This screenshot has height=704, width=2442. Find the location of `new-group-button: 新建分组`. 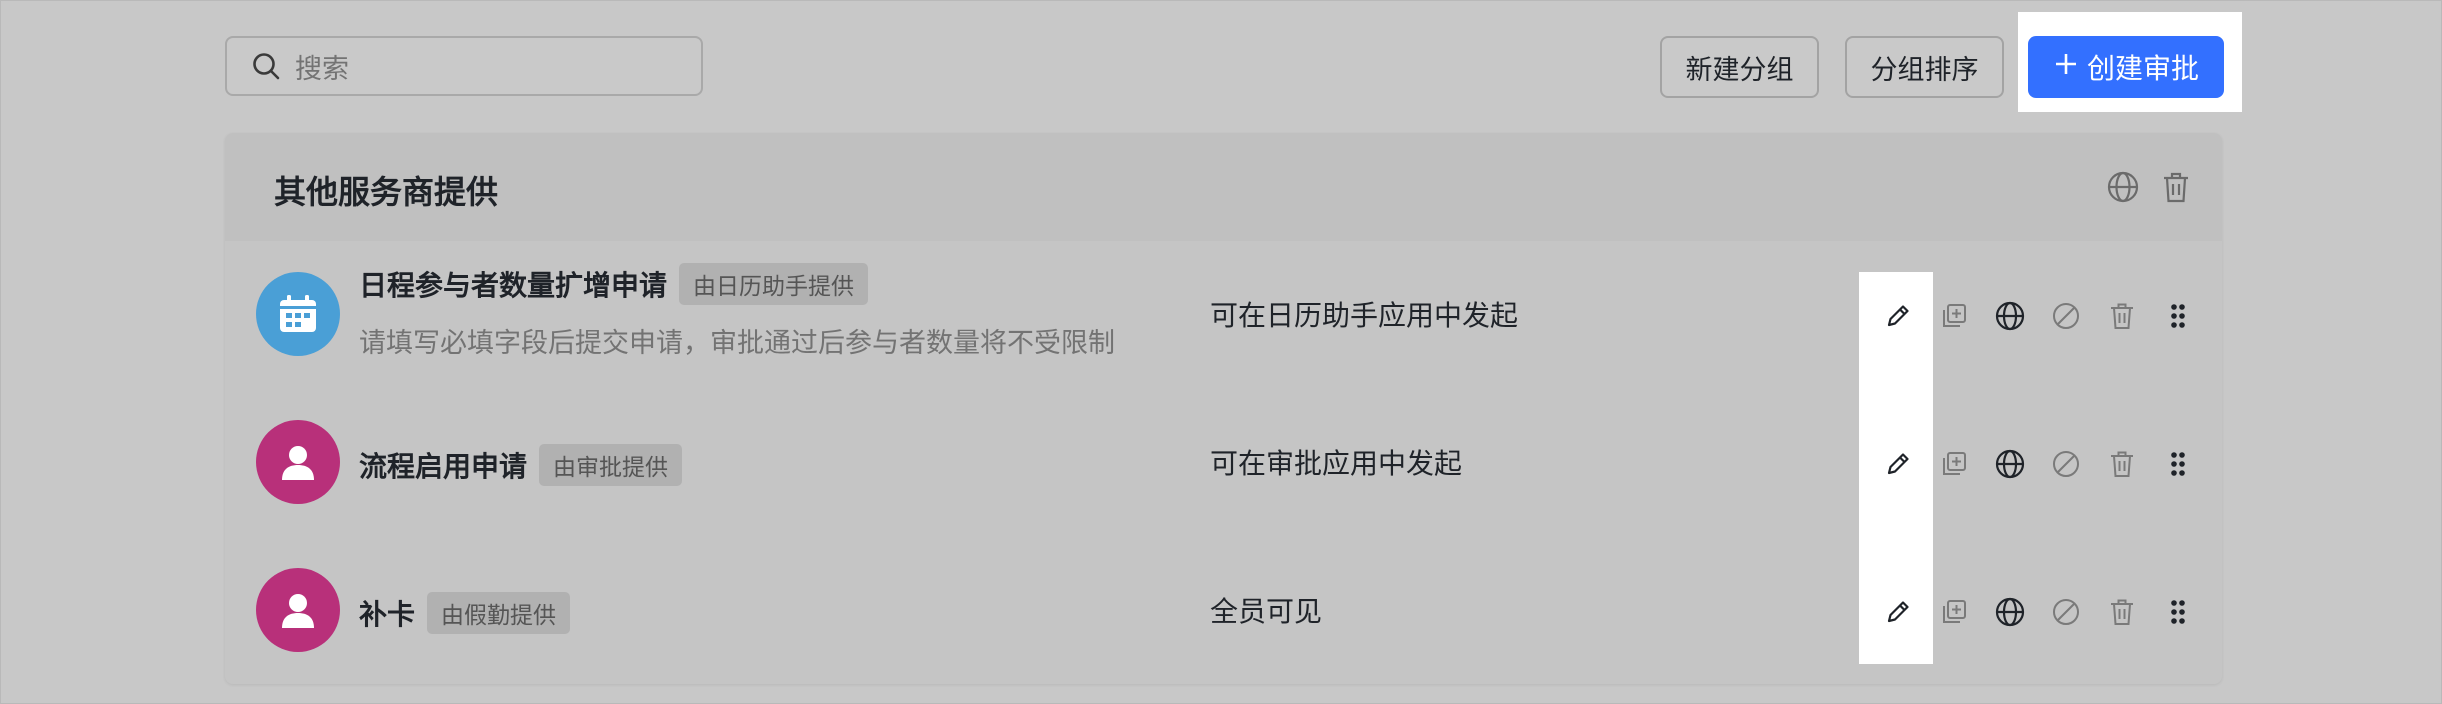

new-group-button: 新建分组 is located at coordinates (1739, 67).